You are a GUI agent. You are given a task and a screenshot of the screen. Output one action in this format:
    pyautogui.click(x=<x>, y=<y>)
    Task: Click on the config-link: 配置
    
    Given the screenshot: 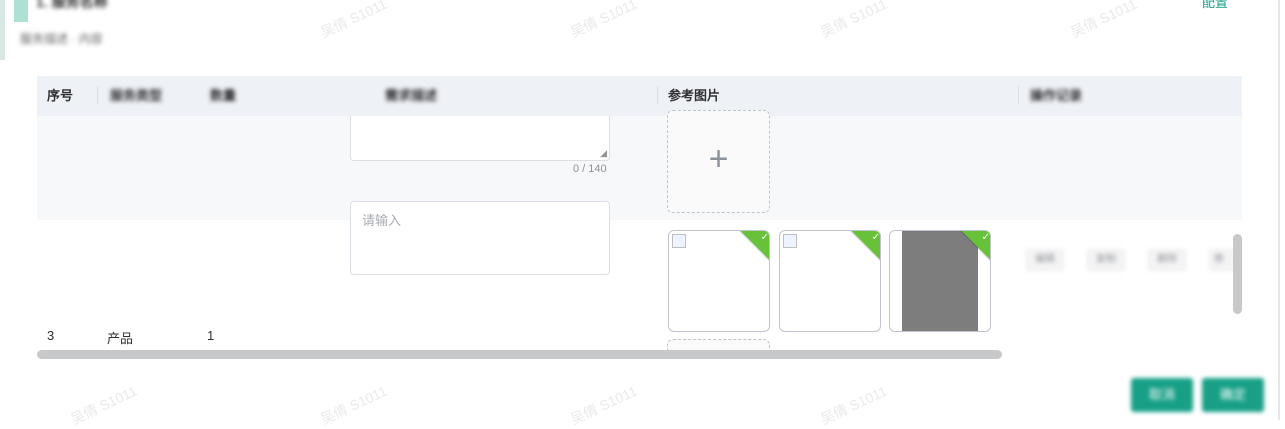 What is the action you would take?
    pyautogui.click(x=1215, y=5)
    